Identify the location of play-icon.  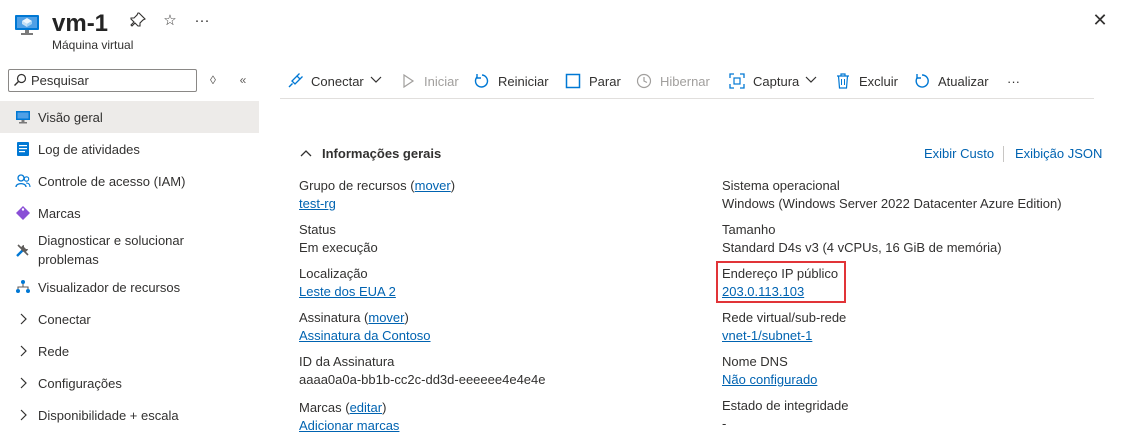
(408, 81).